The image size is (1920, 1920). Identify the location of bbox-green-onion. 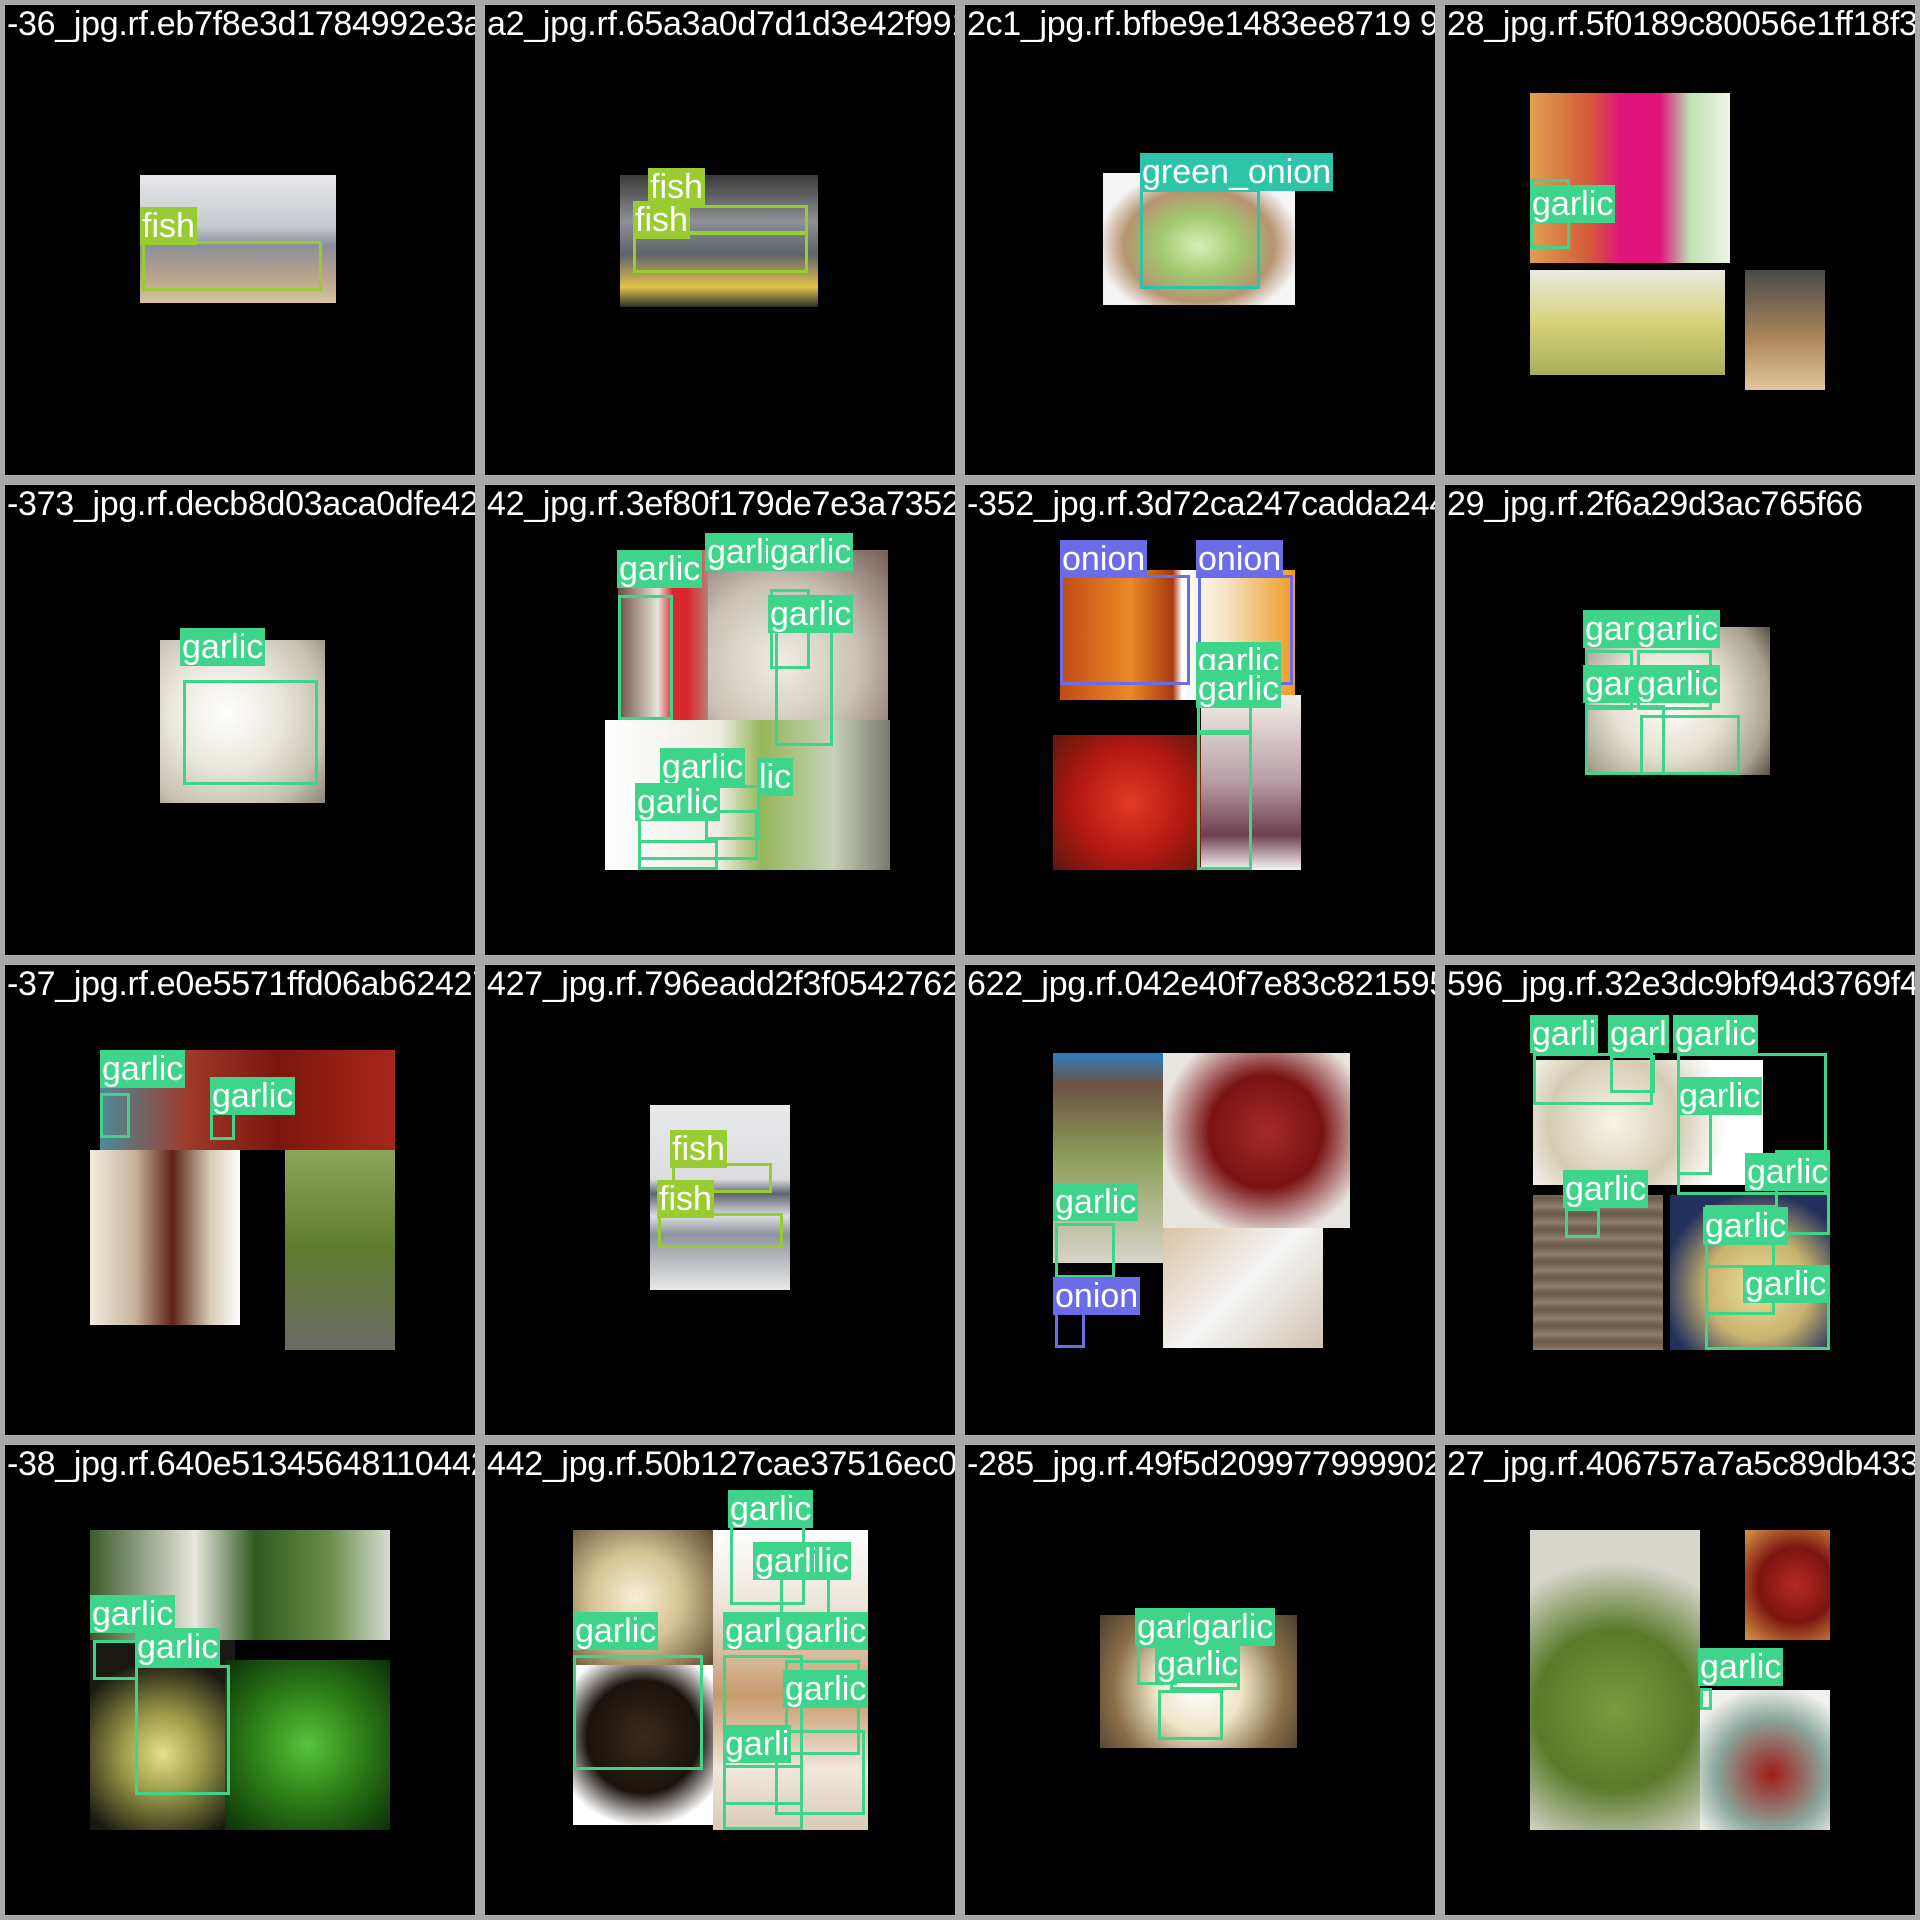
(1200, 239).